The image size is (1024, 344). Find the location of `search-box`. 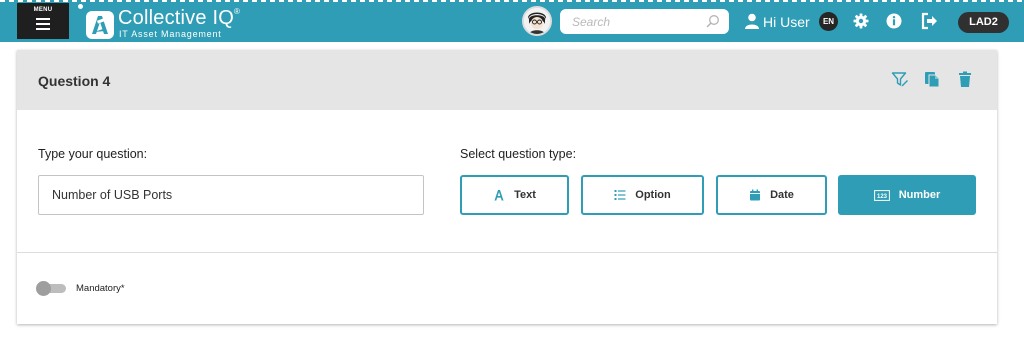

search-box is located at coordinates (644, 21).